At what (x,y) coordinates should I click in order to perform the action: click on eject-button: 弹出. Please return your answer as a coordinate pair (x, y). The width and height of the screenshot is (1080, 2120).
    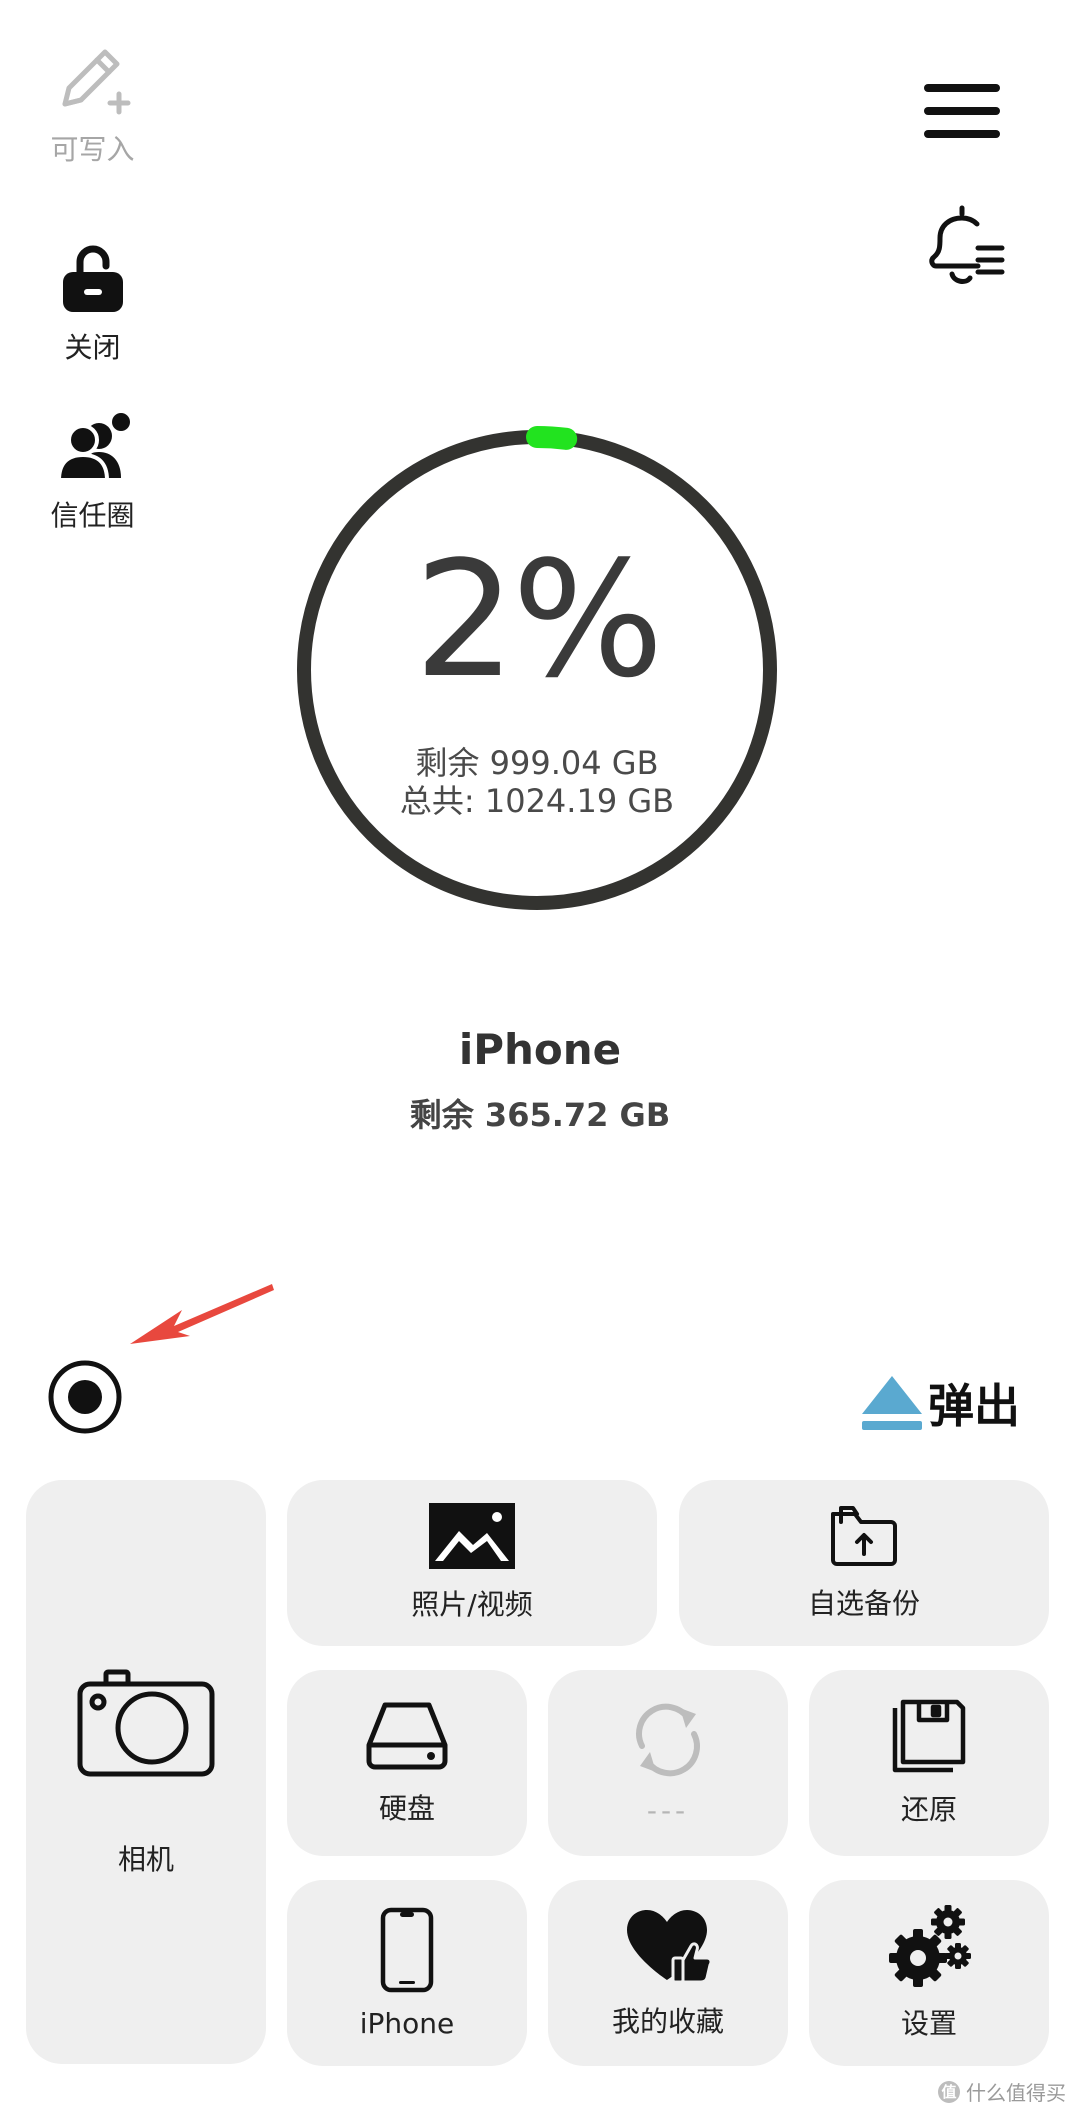
    Looking at the image, I should click on (940, 1403).